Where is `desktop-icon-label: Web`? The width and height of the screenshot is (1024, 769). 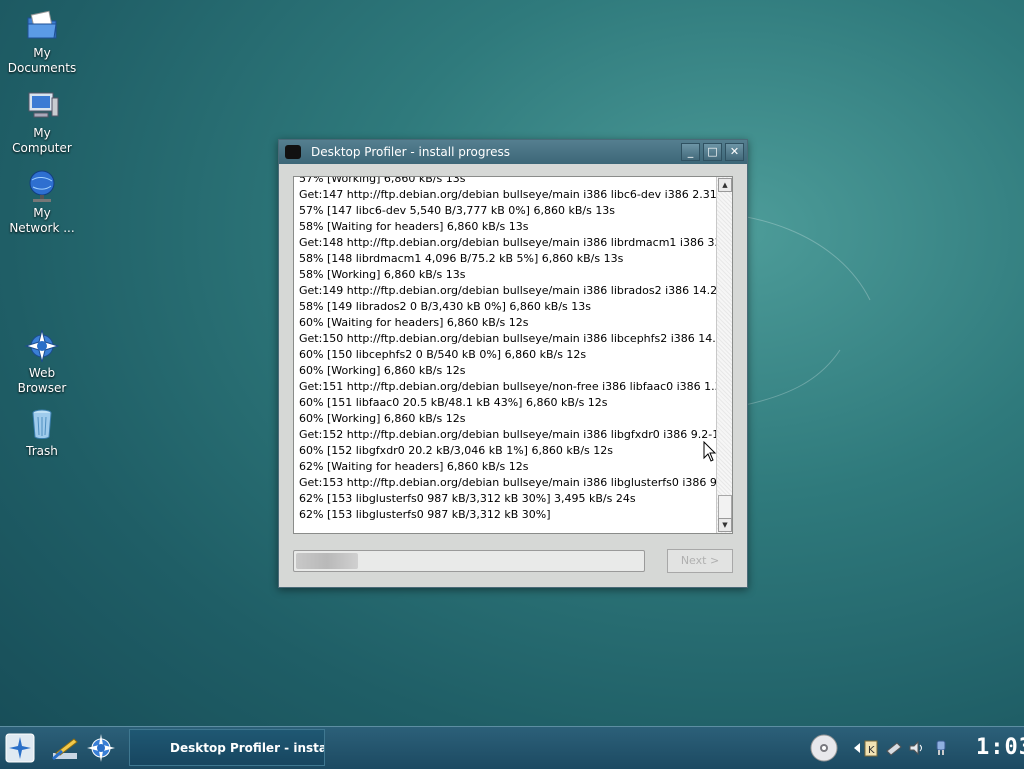
desktop-icon-label: Web is located at coordinates (42, 373).